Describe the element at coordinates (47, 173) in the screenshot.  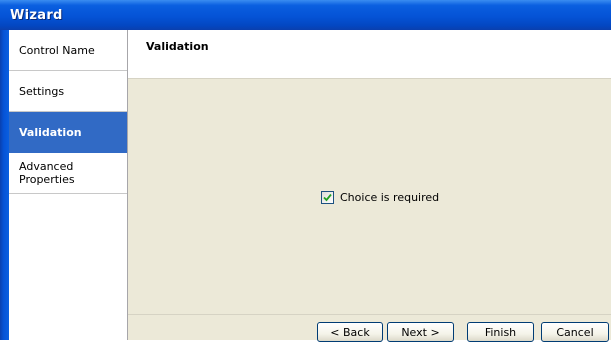
I see `sidebar-item-label: Advanced Properties` at that location.